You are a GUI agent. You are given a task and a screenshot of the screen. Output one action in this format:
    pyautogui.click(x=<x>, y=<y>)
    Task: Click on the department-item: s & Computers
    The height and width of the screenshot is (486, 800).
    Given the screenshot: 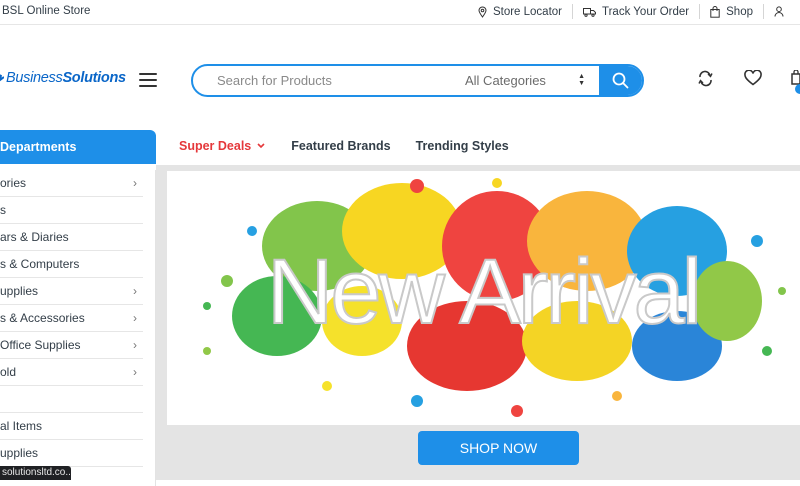 What is the action you would take?
    pyautogui.click(x=71, y=264)
    